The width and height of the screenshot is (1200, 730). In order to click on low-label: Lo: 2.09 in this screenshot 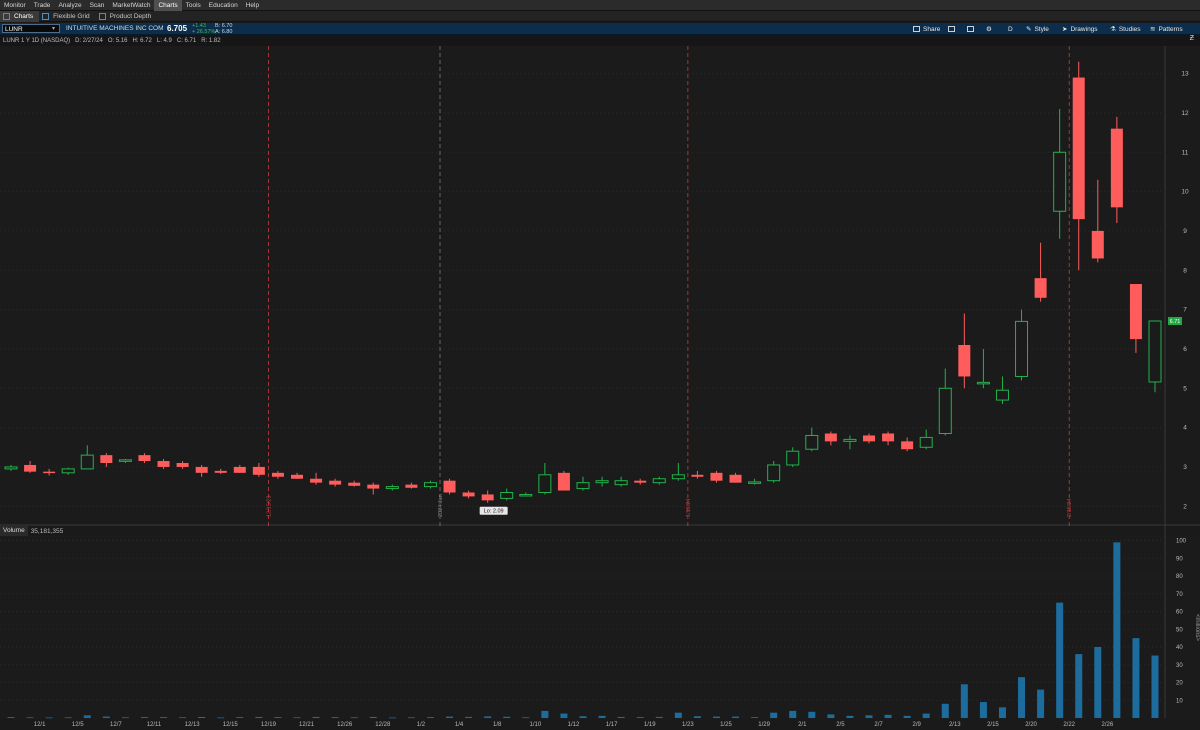, I will do `click(494, 512)`.